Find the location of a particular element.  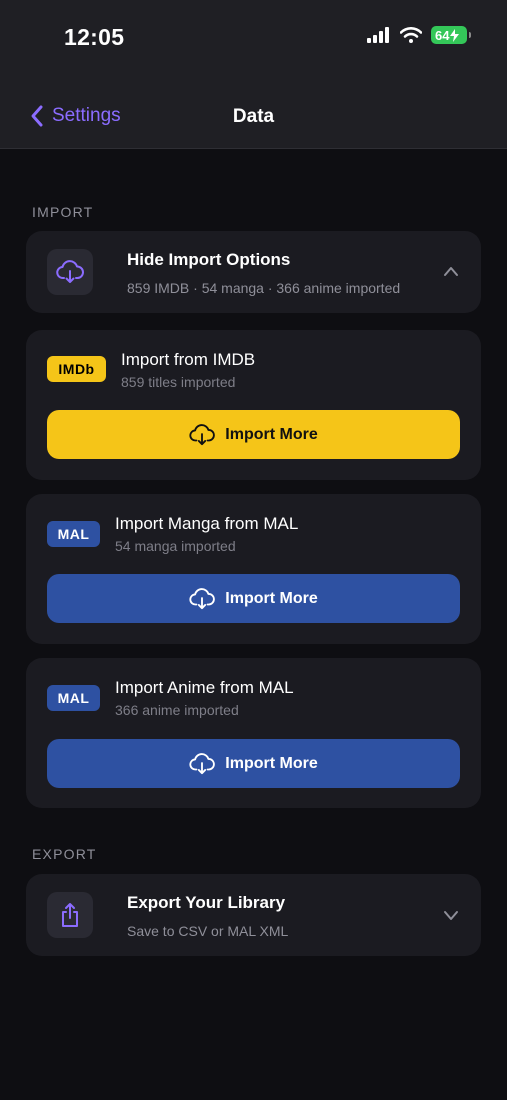

mal-anime-import-title: Import Anime from MAL is located at coordinates (204, 687).